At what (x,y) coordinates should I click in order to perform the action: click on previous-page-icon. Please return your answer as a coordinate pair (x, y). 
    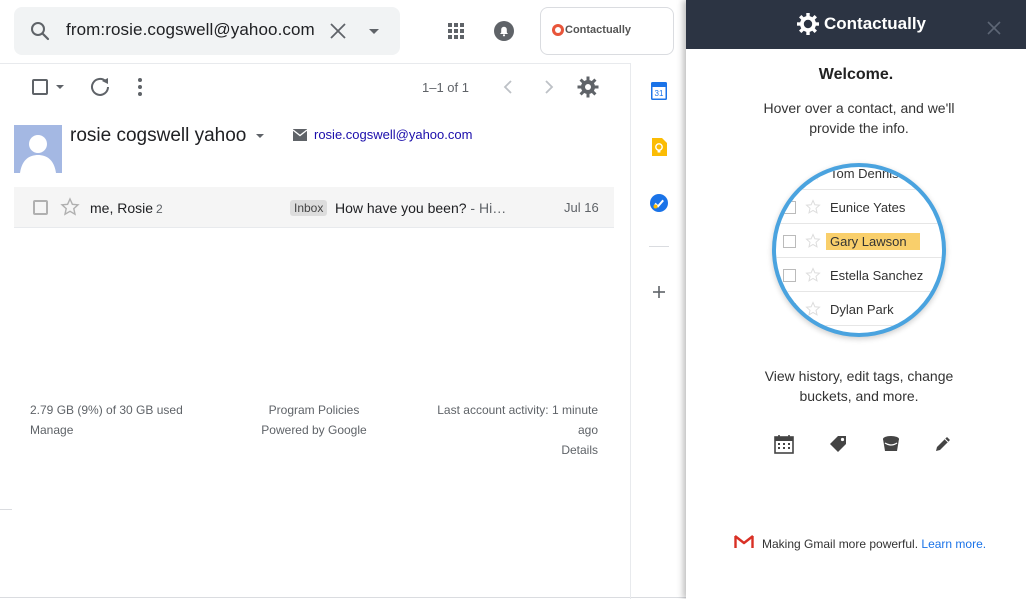
    Looking at the image, I should click on (509, 87).